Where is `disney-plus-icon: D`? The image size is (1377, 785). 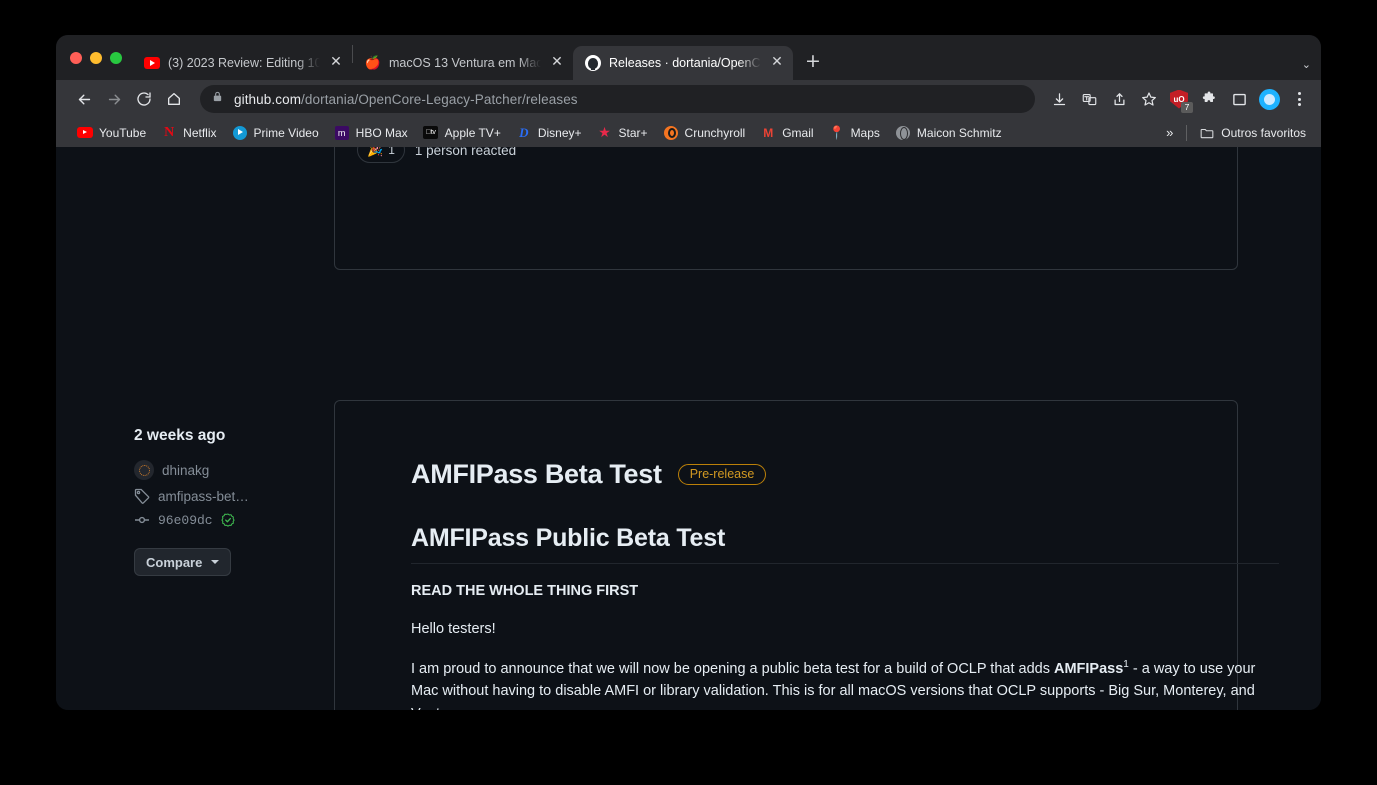
disney-plus-icon: D is located at coordinates (524, 132).